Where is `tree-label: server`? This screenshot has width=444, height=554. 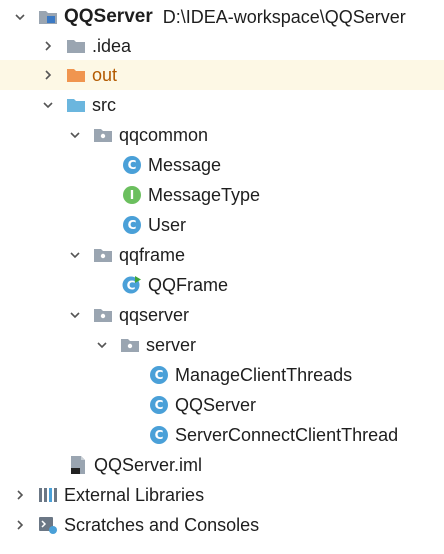 tree-label: server is located at coordinates (171, 345).